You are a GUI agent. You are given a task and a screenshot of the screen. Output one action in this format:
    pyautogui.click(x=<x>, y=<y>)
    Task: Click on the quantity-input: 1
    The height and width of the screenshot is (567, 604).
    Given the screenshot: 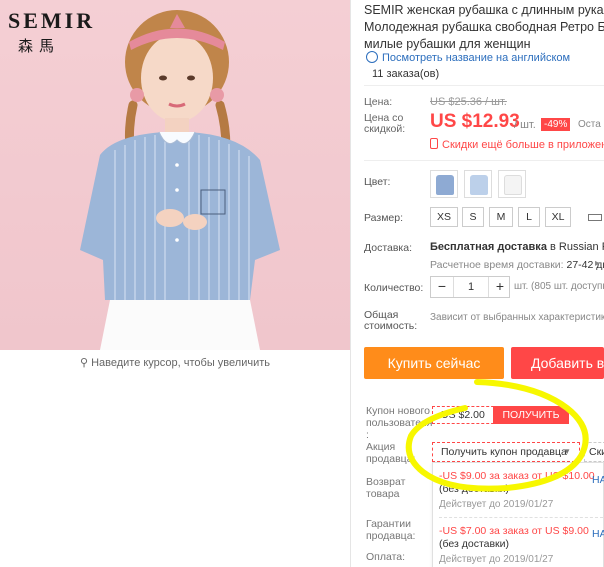 What is the action you would take?
    pyautogui.click(x=471, y=287)
    